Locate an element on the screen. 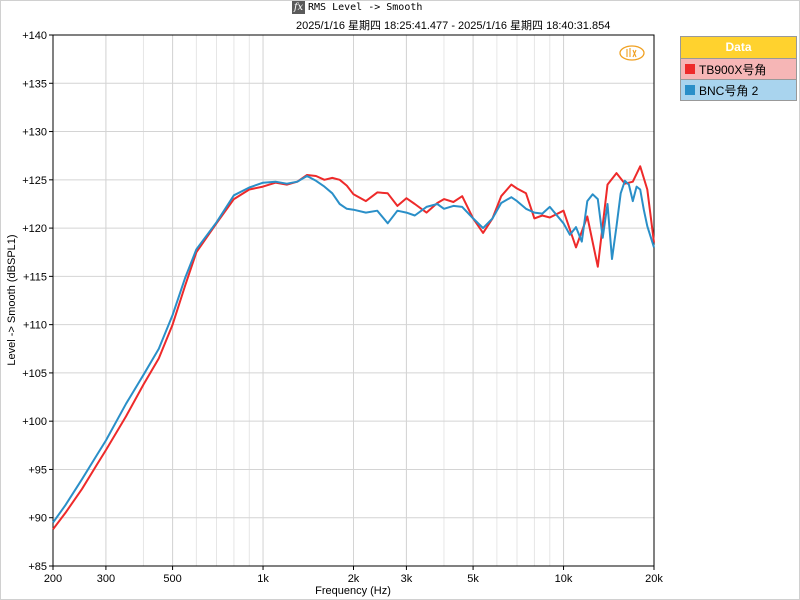  x-tick-label: 200 is located at coordinates (53, 579).